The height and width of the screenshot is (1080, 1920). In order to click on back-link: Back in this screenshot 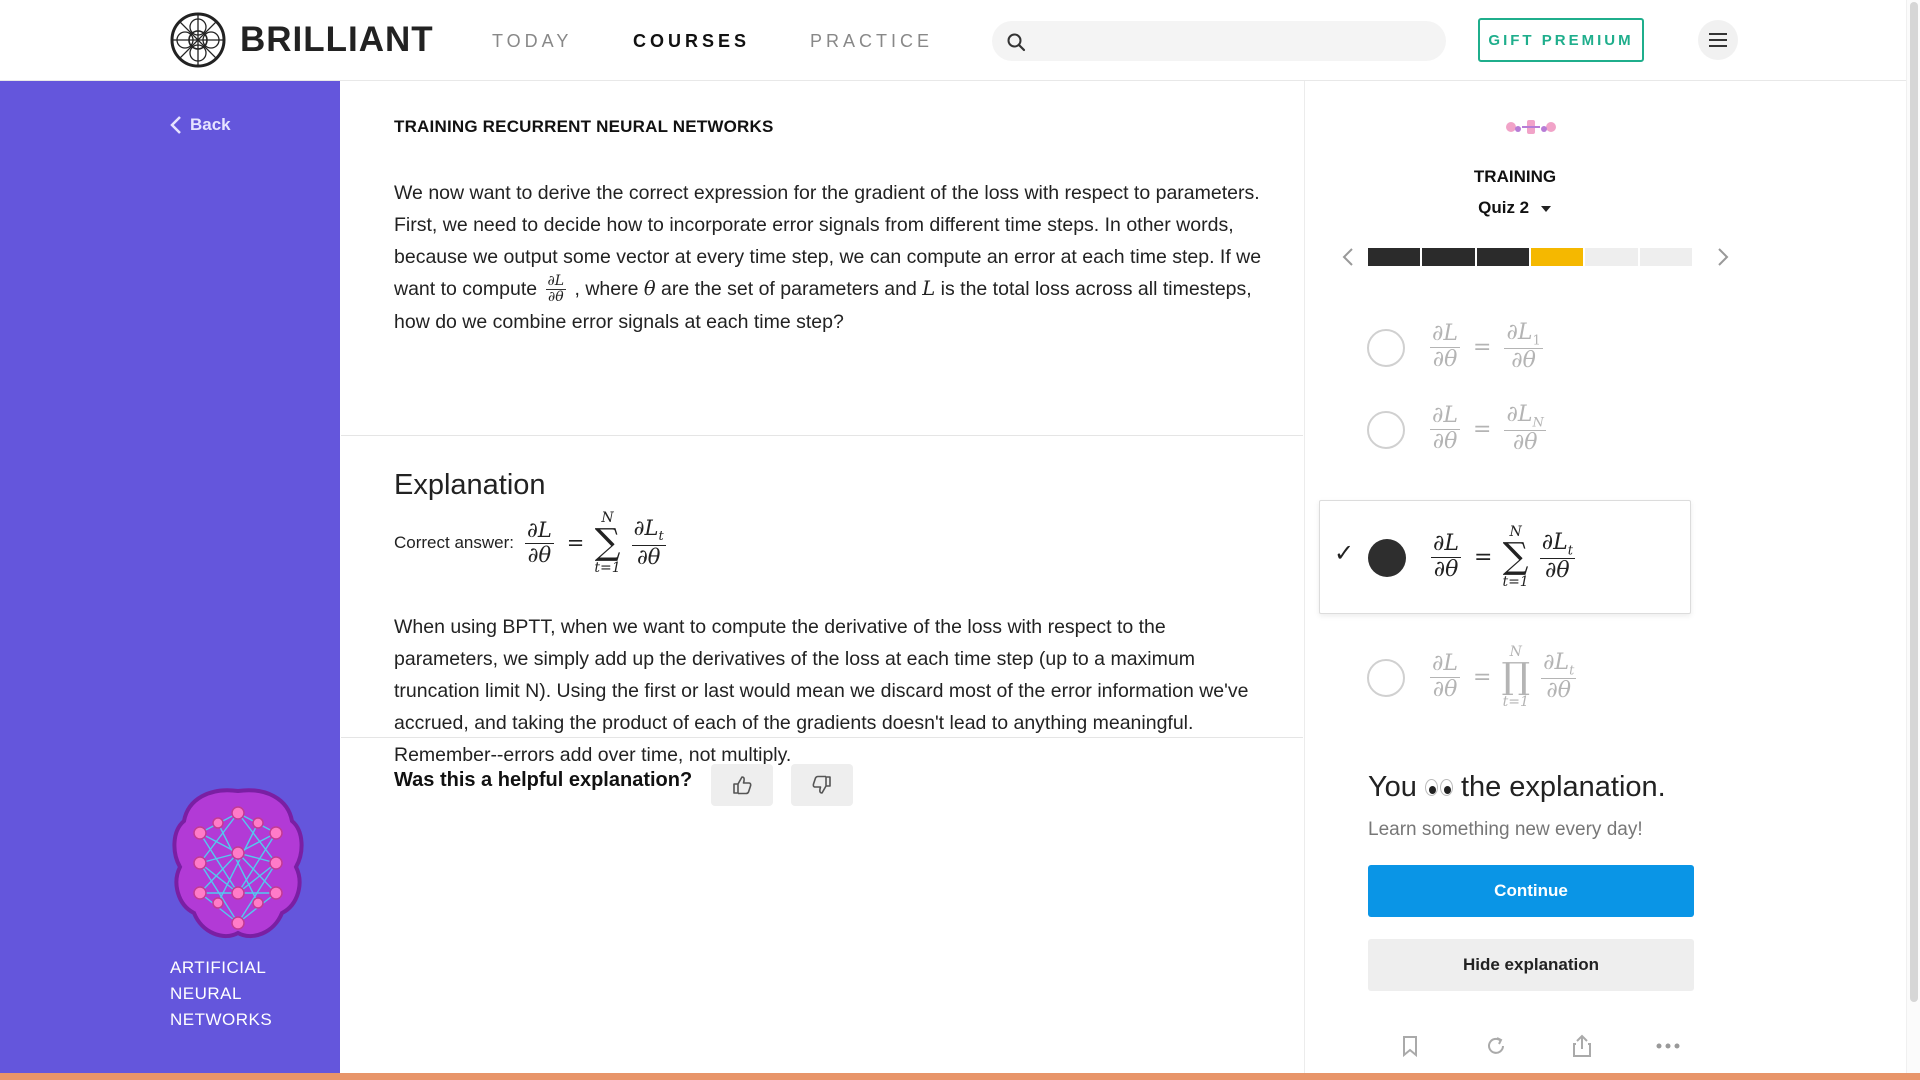, I will do `click(200, 125)`.